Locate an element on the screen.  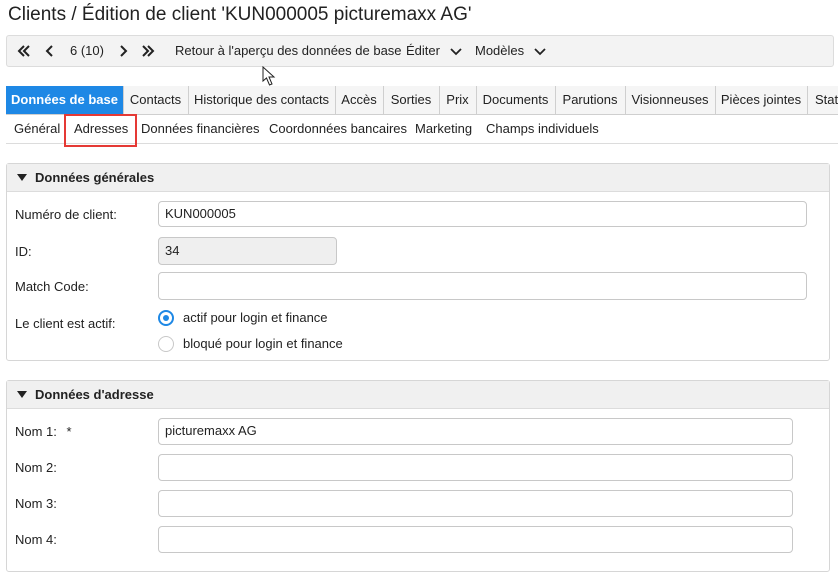
models-menu-label: Modèles is located at coordinates (500, 50).